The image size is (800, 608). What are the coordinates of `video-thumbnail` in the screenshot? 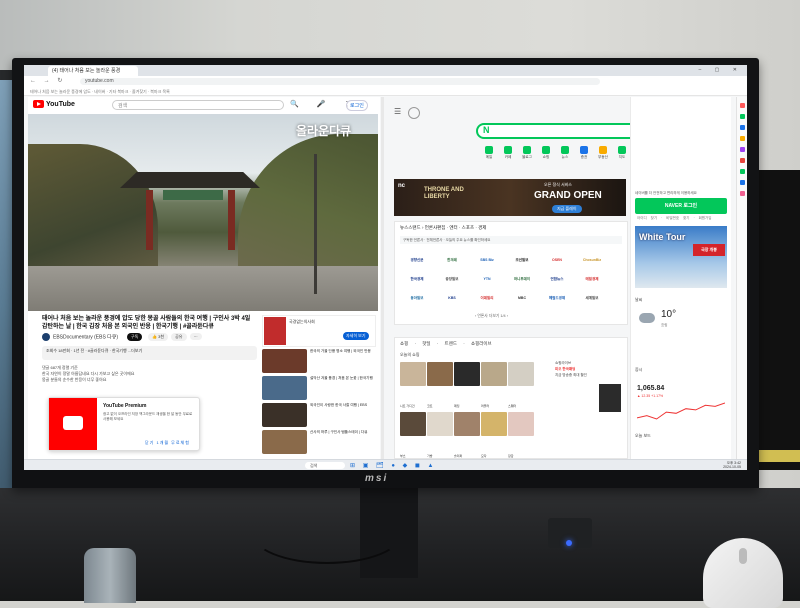 It's located at (284, 442).